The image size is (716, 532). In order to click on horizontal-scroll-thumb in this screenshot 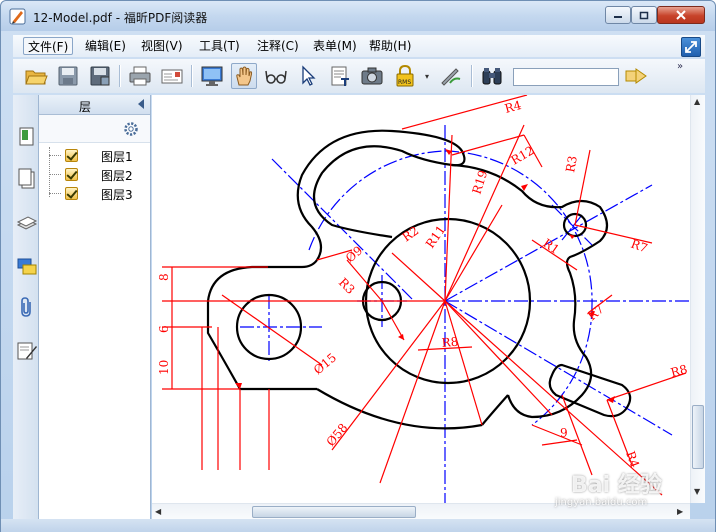, I will do `click(334, 512)`.